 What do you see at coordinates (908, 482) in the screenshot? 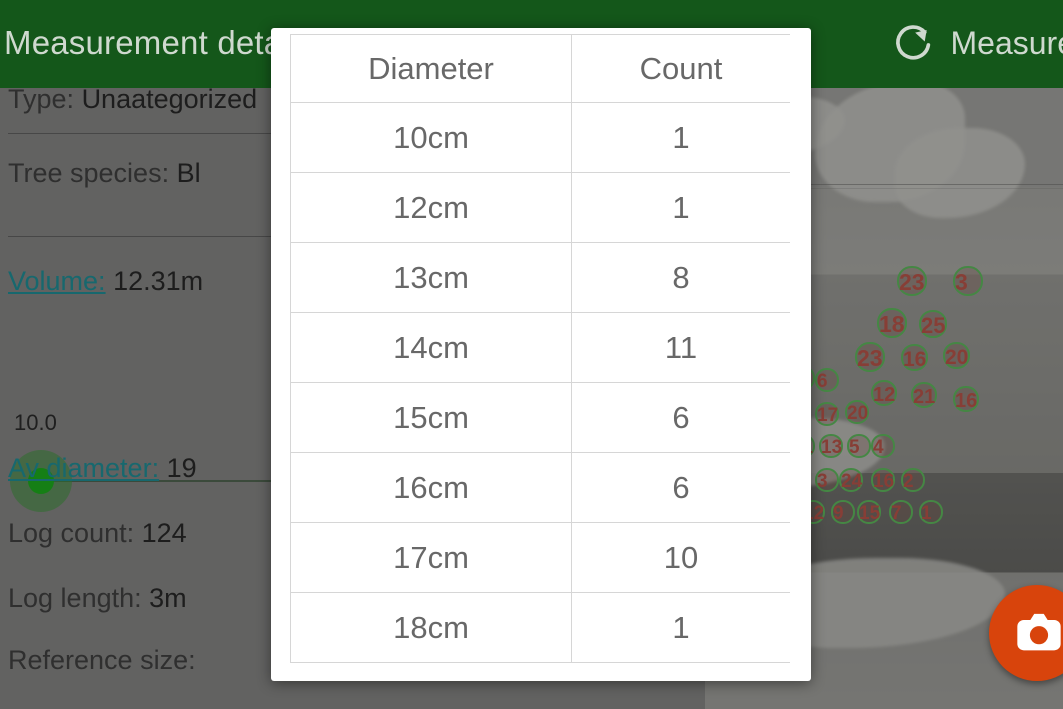
I see `log-detection-label: 2` at bounding box center [908, 482].